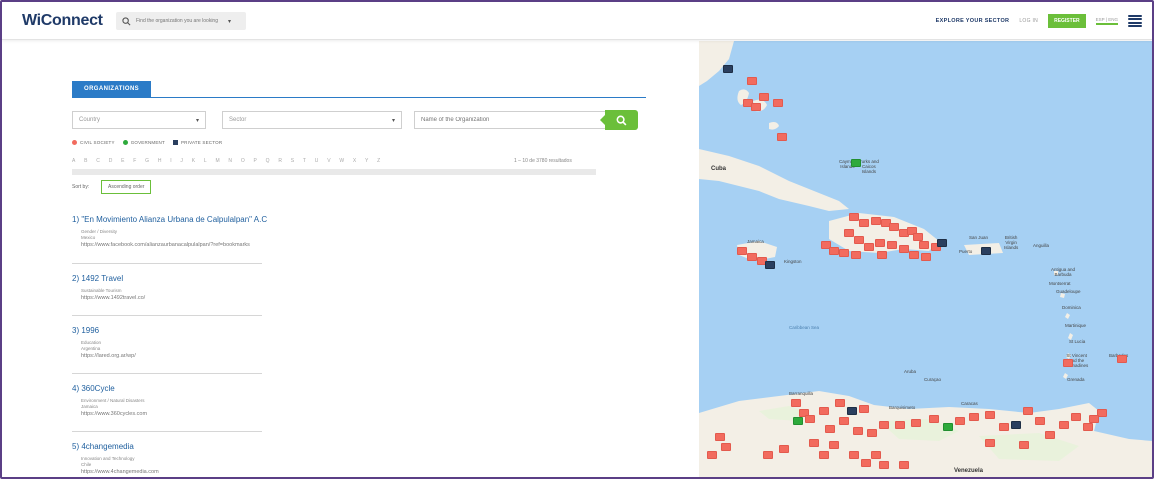  I want to click on alphabet-letter: E, so click(122, 161).